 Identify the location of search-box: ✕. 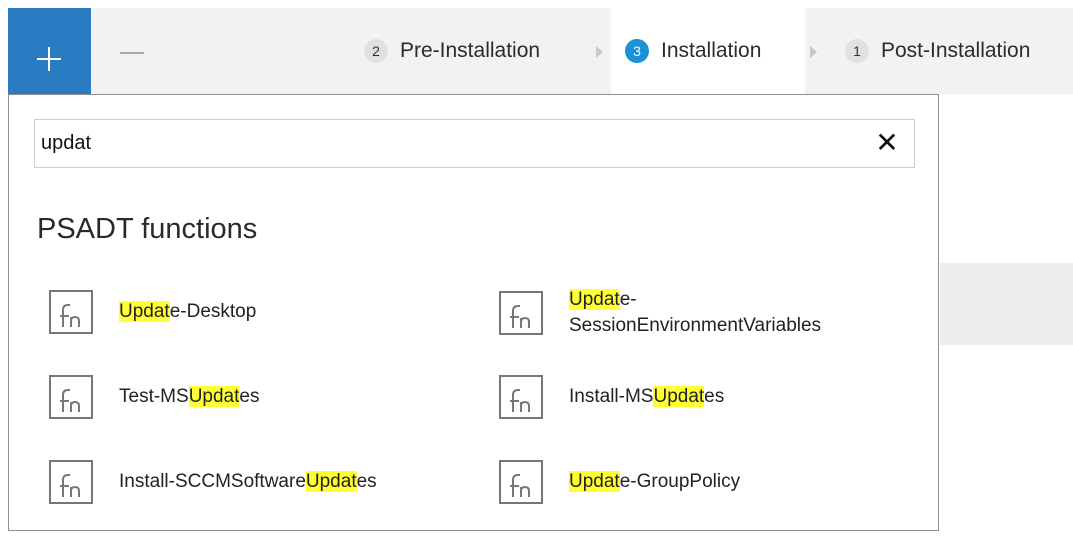
(474, 143).